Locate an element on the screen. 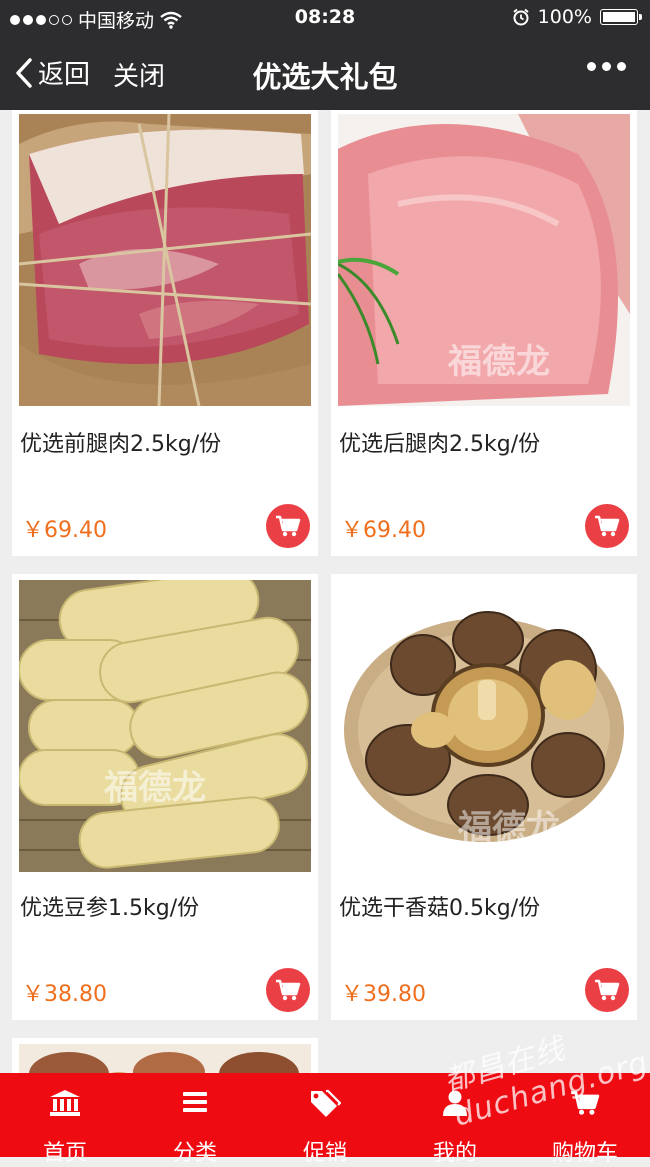  tab-cart: 购物车 is located at coordinates (585, 1119).